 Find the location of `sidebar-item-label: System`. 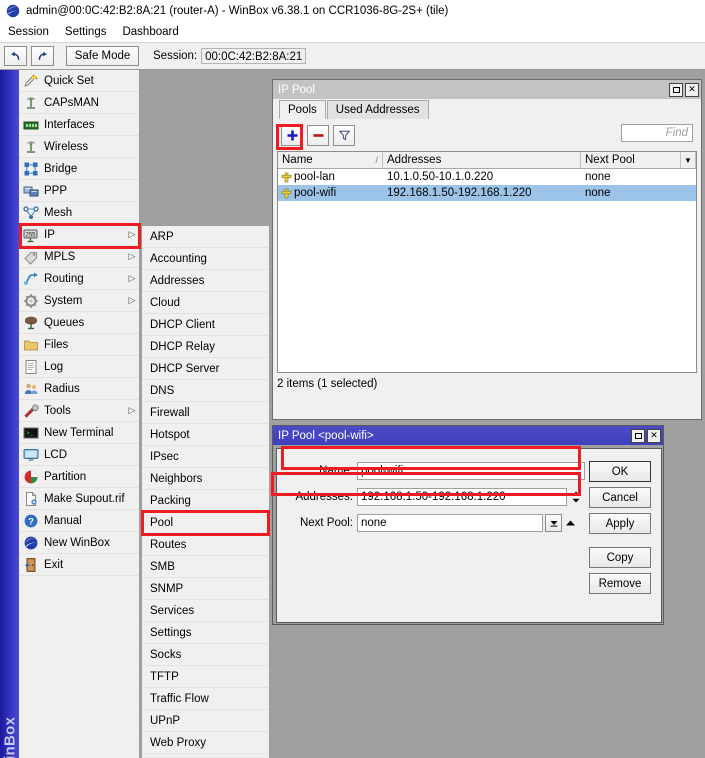

sidebar-item-label: System is located at coordinates (63, 300).